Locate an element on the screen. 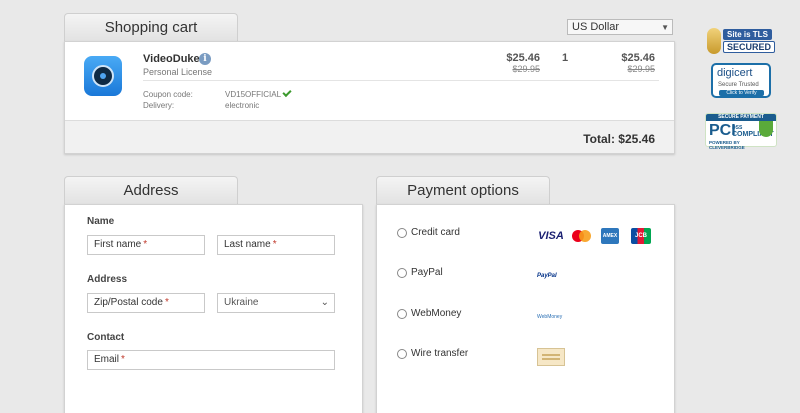  coupon-value: VD15OFFICIAL is located at coordinates (253, 94).